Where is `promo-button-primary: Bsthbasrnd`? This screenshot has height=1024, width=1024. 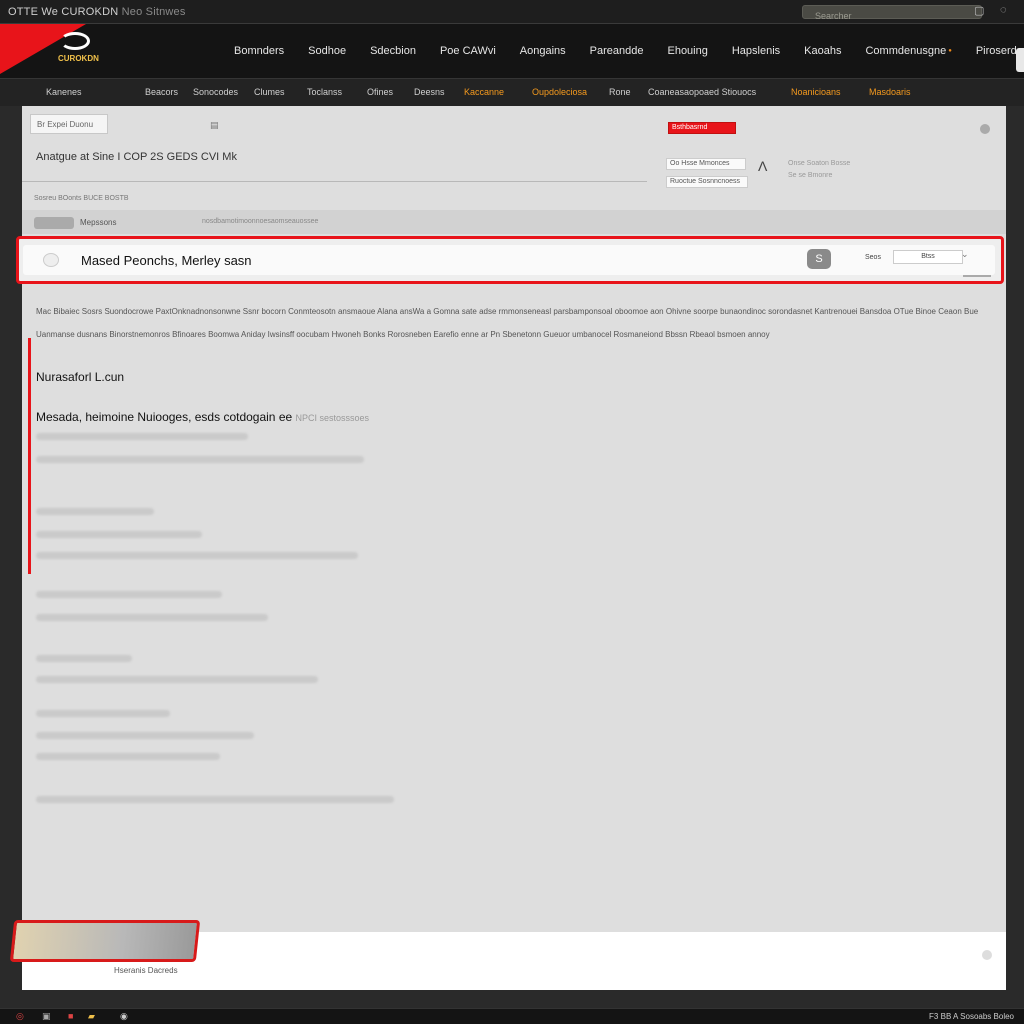 promo-button-primary: Bsthbasrnd is located at coordinates (702, 128).